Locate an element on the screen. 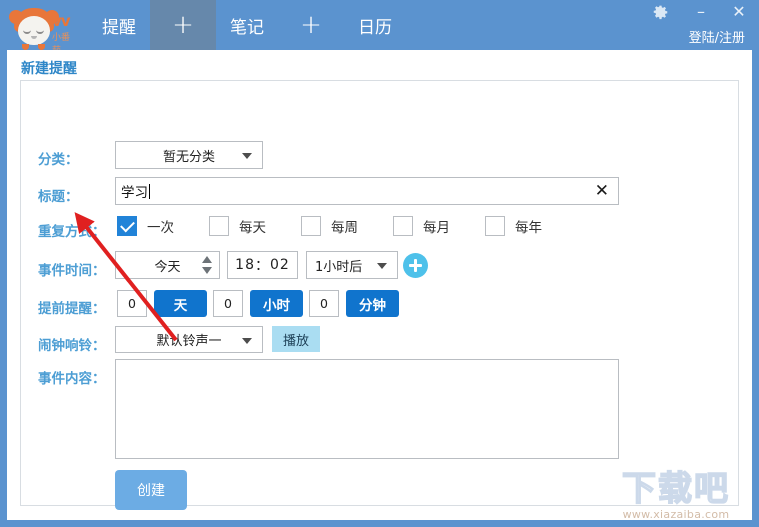  title-bar: vv 小番茄 提醒 + 笔记 + 日历 – ✕ 登陆/注册 is located at coordinates (379, 28).